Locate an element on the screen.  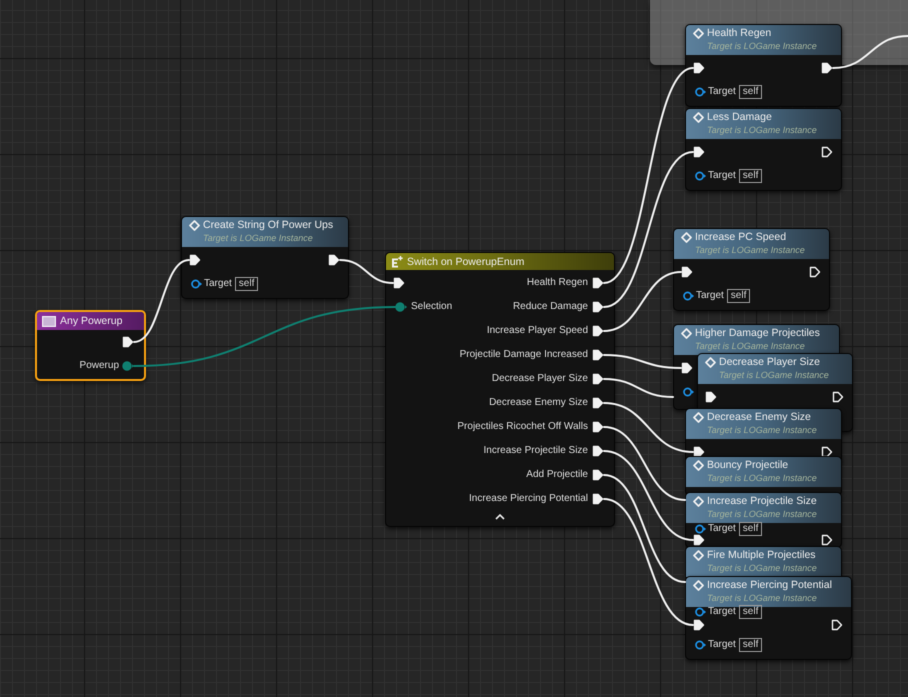
pin-label: Decrease Enemy Size is located at coordinates (538, 403).